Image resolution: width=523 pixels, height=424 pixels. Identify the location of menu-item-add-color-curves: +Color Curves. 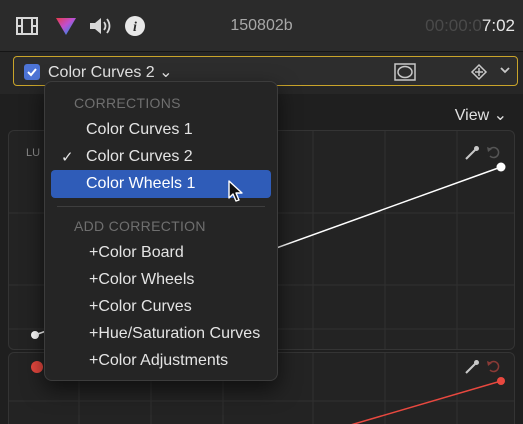
(140, 307).